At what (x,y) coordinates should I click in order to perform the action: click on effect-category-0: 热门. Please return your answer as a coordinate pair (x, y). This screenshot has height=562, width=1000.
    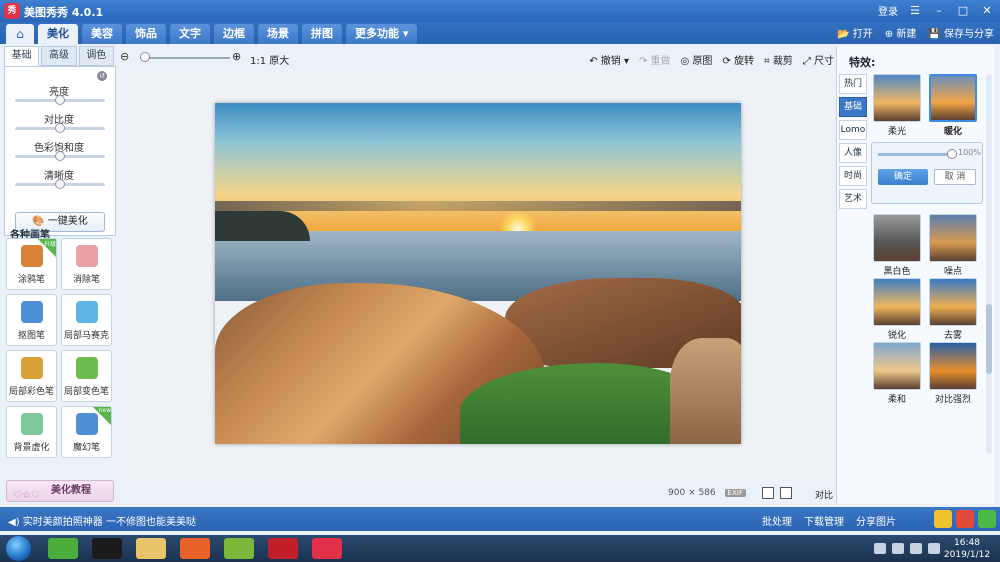
    Looking at the image, I should click on (853, 84).